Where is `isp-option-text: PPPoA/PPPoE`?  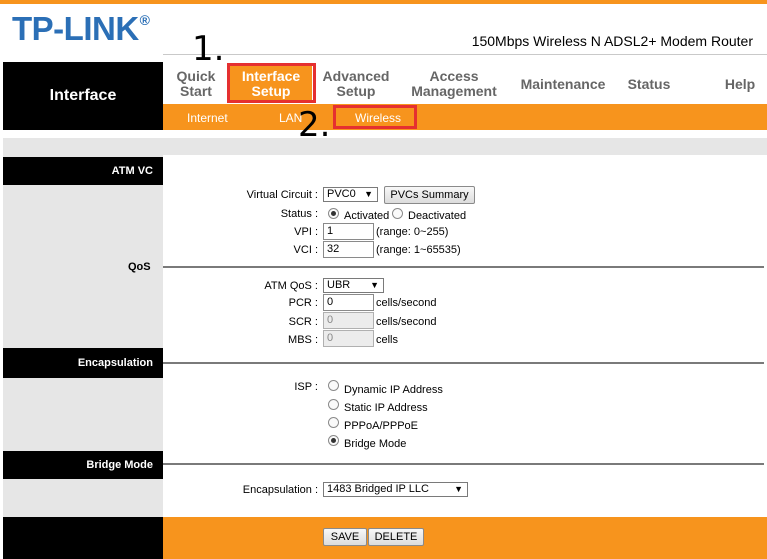
isp-option-text: PPPoA/PPPoE is located at coordinates (381, 426).